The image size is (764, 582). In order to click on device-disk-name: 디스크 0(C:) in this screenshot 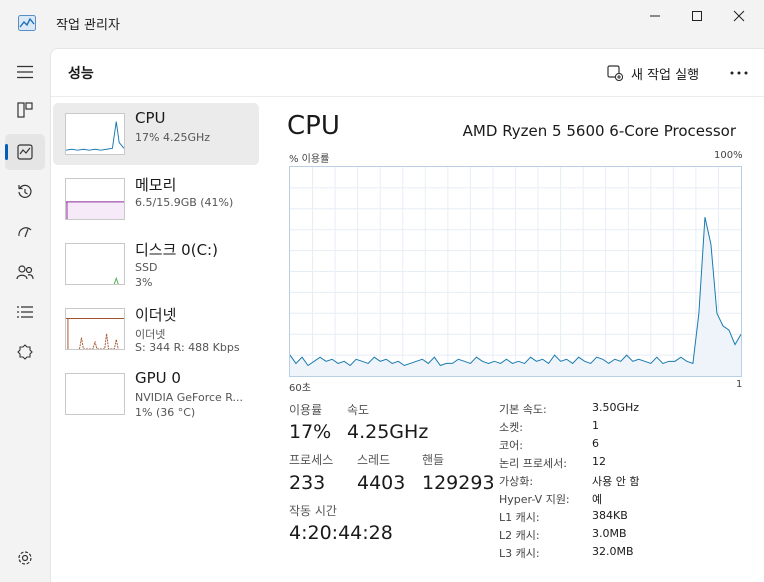, I will do `click(176, 250)`.